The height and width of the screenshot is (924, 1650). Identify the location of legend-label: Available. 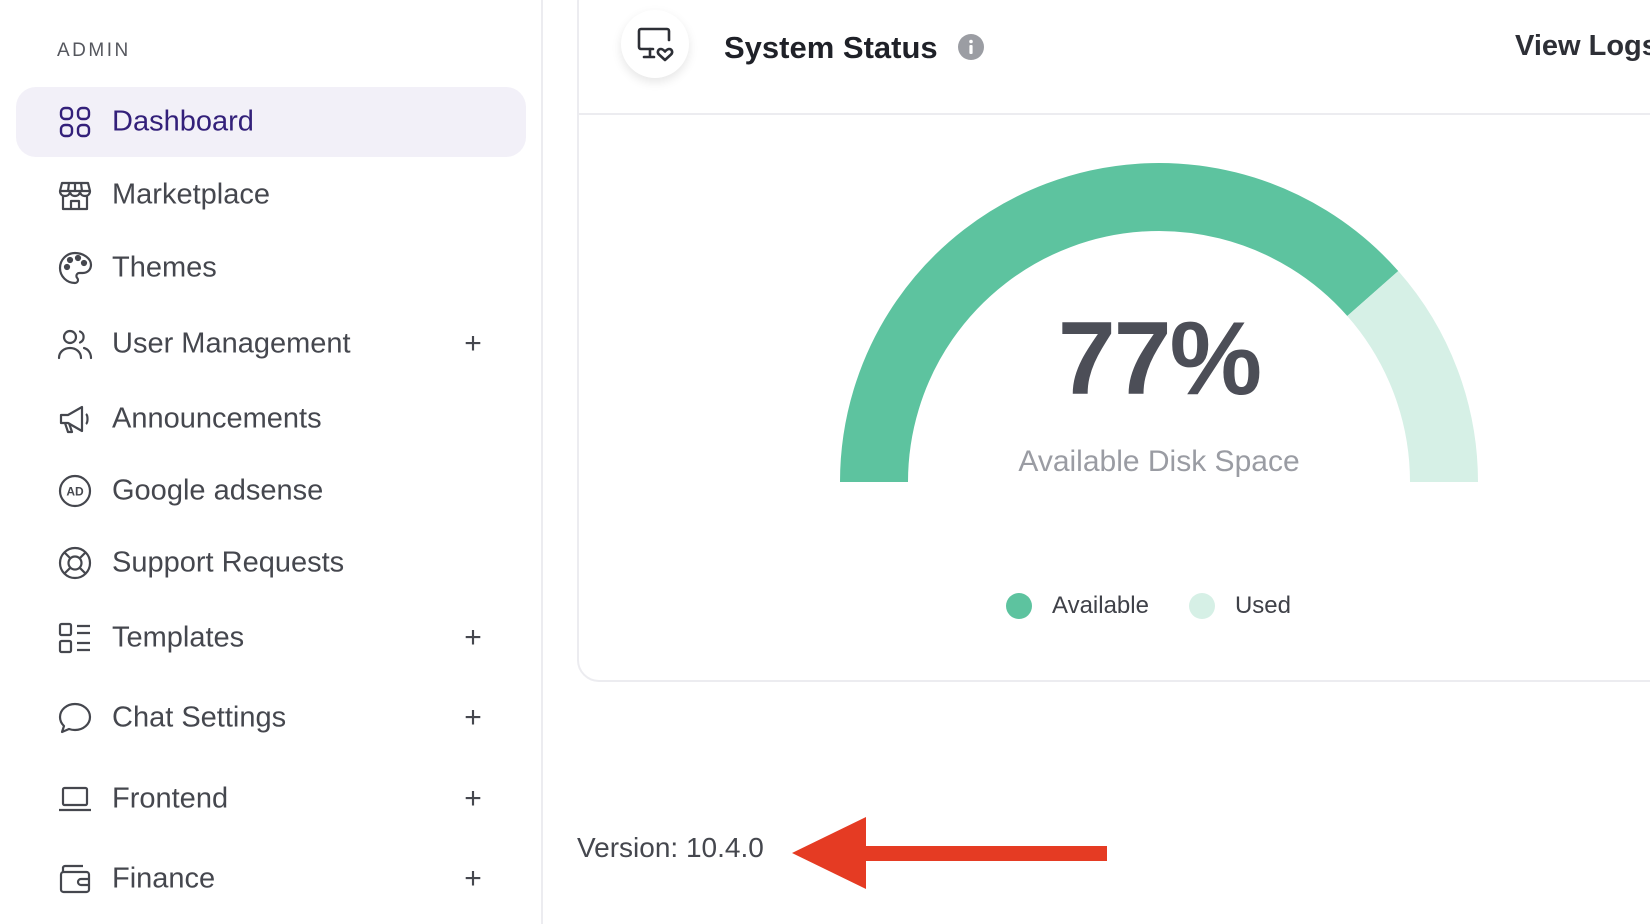
(1100, 605).